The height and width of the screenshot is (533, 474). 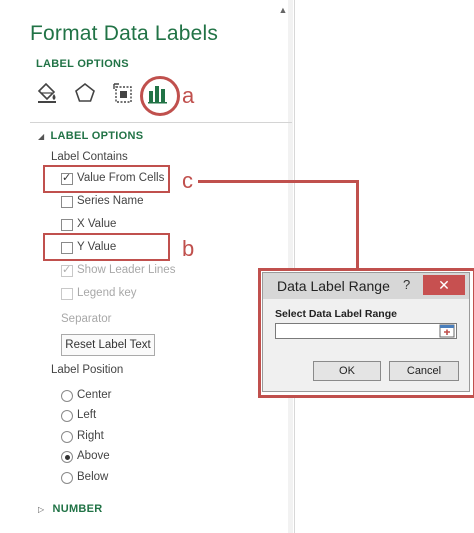 What do you see at coordinates (67, 225) in the screenshot?
I see `x-value-checkbox` at bounding box center [67, 225].